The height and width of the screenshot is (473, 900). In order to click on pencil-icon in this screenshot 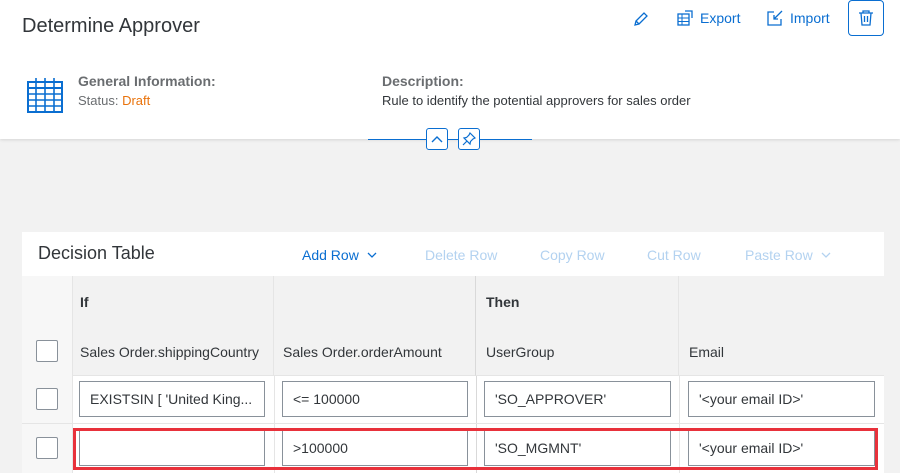, I will do `click(641, 19)`.